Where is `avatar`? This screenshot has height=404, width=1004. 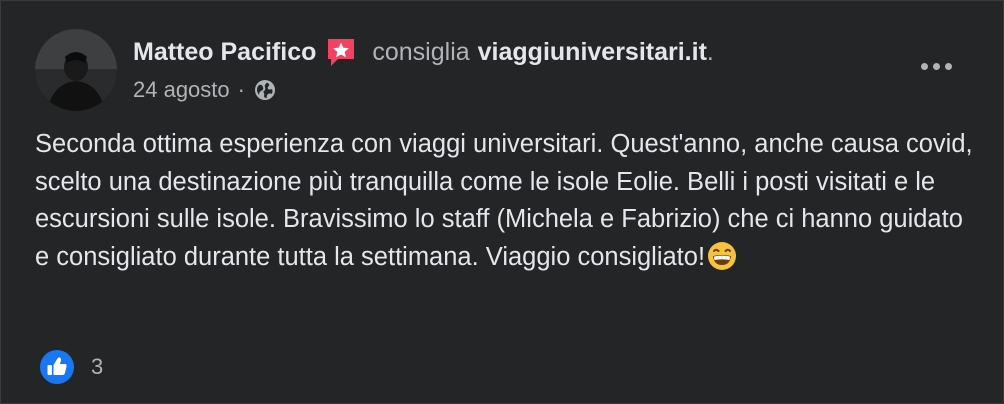 avatar is located at coordinates (76, 70).